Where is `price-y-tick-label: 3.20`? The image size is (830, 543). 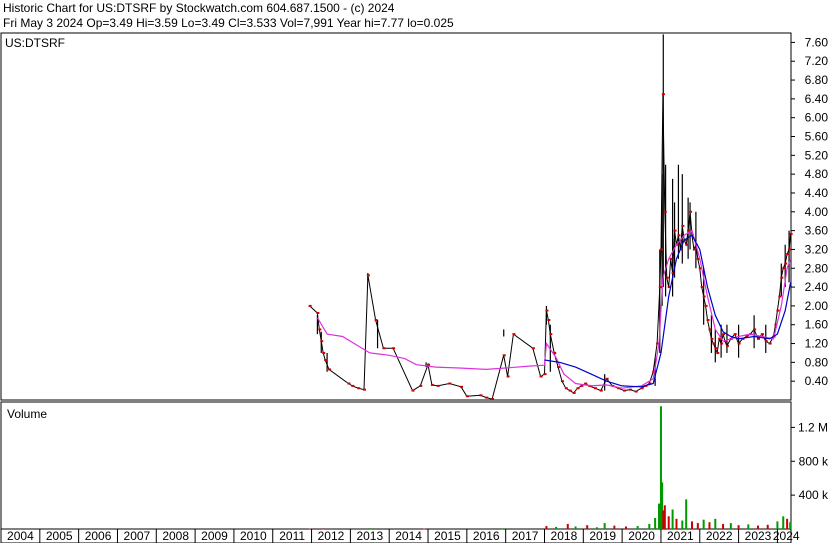 price-y-tick-label: 3.20 is located at coordinates (817, 249).